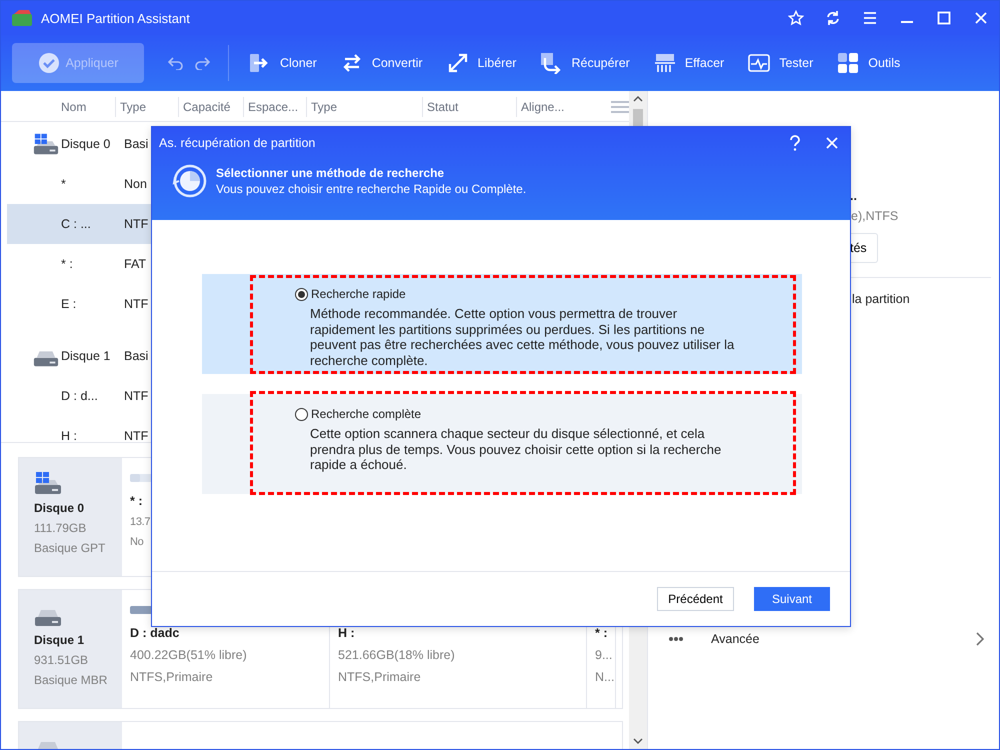  Describe the element at coordinates (347, 633) in the screenshot. I see `partition-name: H :` at that location.